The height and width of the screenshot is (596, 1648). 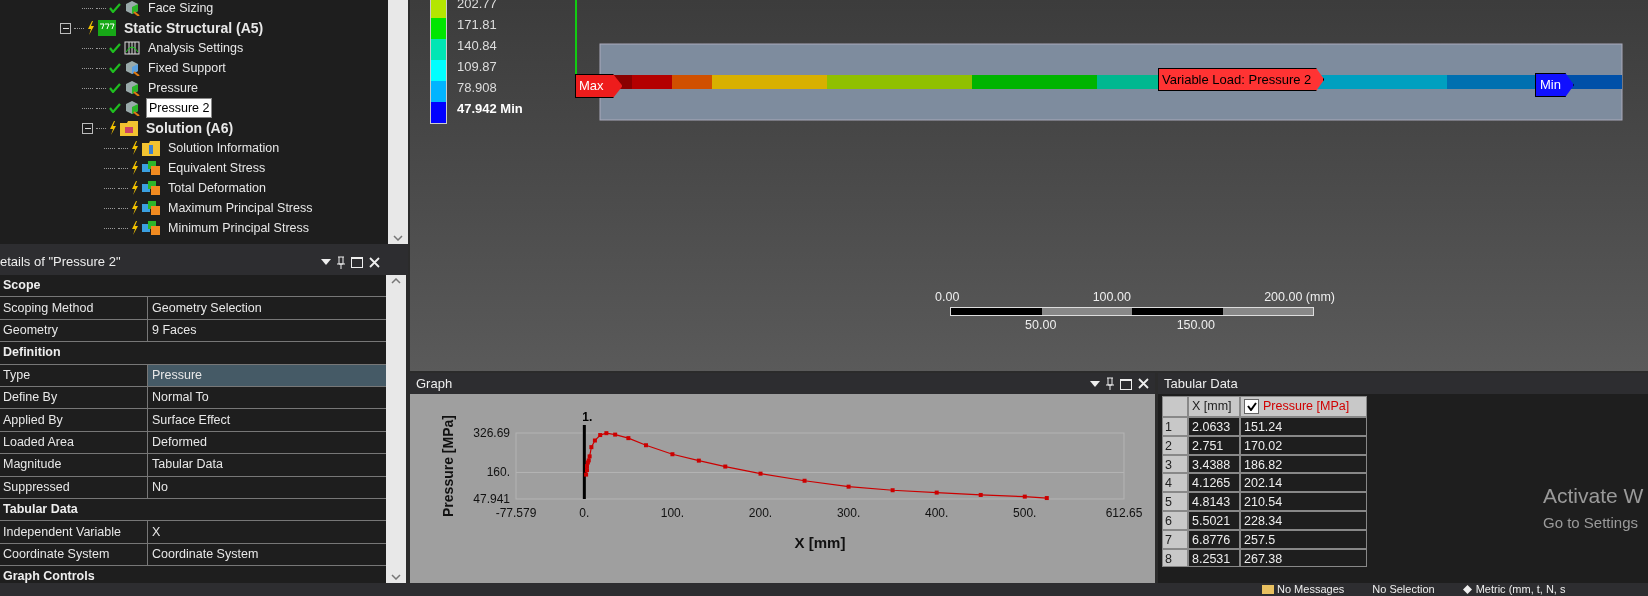 What do you see at coordinates (1520, 589) in the screenshot?
I see `status-units: Metric (mm, t, N, s` at bounding box center [1520, 589].